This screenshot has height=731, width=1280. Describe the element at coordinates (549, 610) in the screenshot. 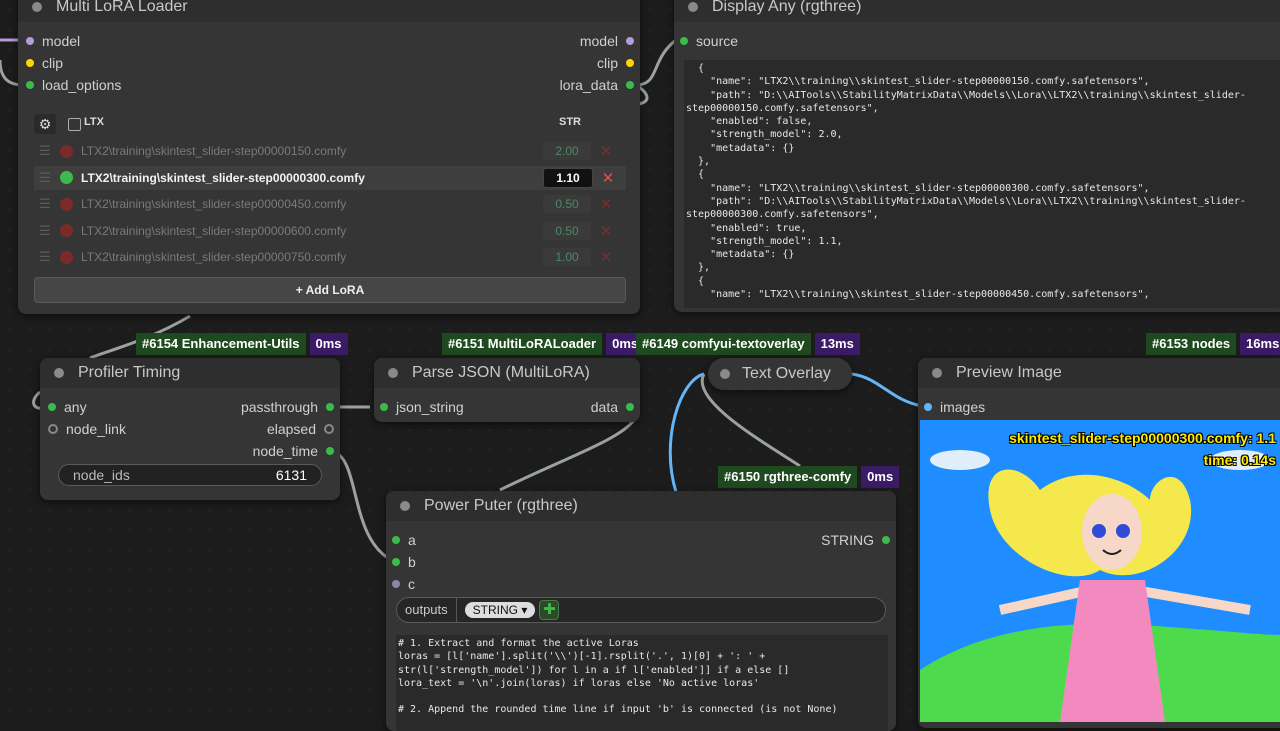

I see `add-output-icon: ✚` at that location.